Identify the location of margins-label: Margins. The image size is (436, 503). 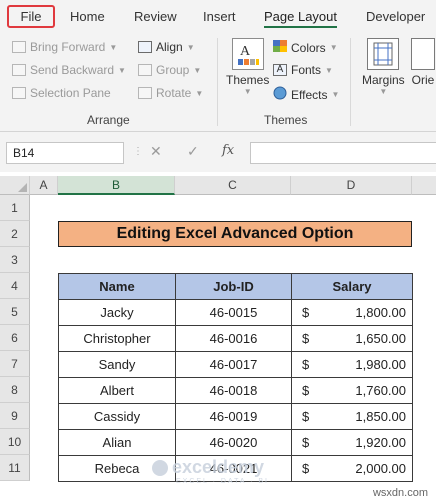
(383, 80).